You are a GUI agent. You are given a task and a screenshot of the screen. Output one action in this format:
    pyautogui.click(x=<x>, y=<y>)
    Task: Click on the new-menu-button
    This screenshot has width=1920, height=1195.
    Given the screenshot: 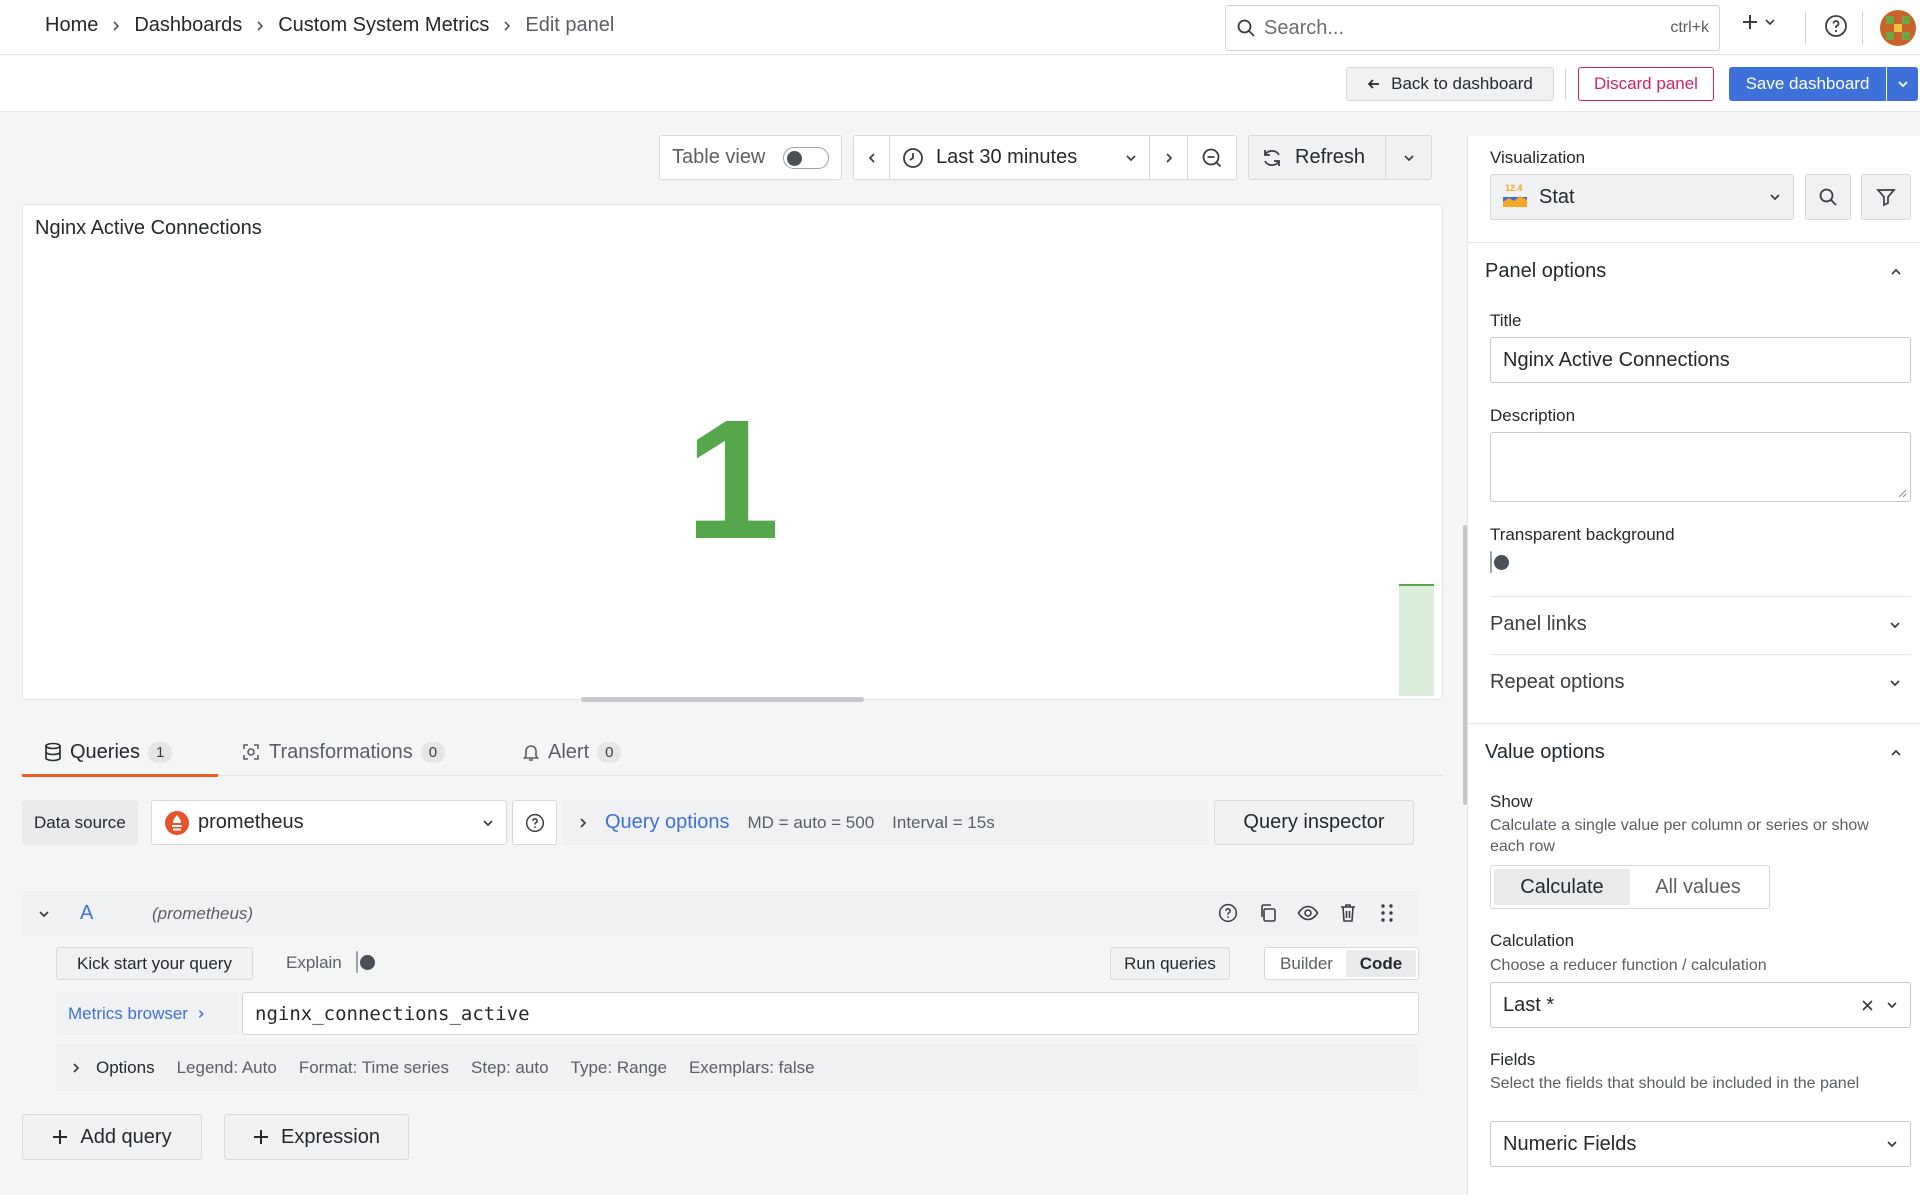 What is the action you would take?
    pyautogui.click(x=1758, y=22)
    